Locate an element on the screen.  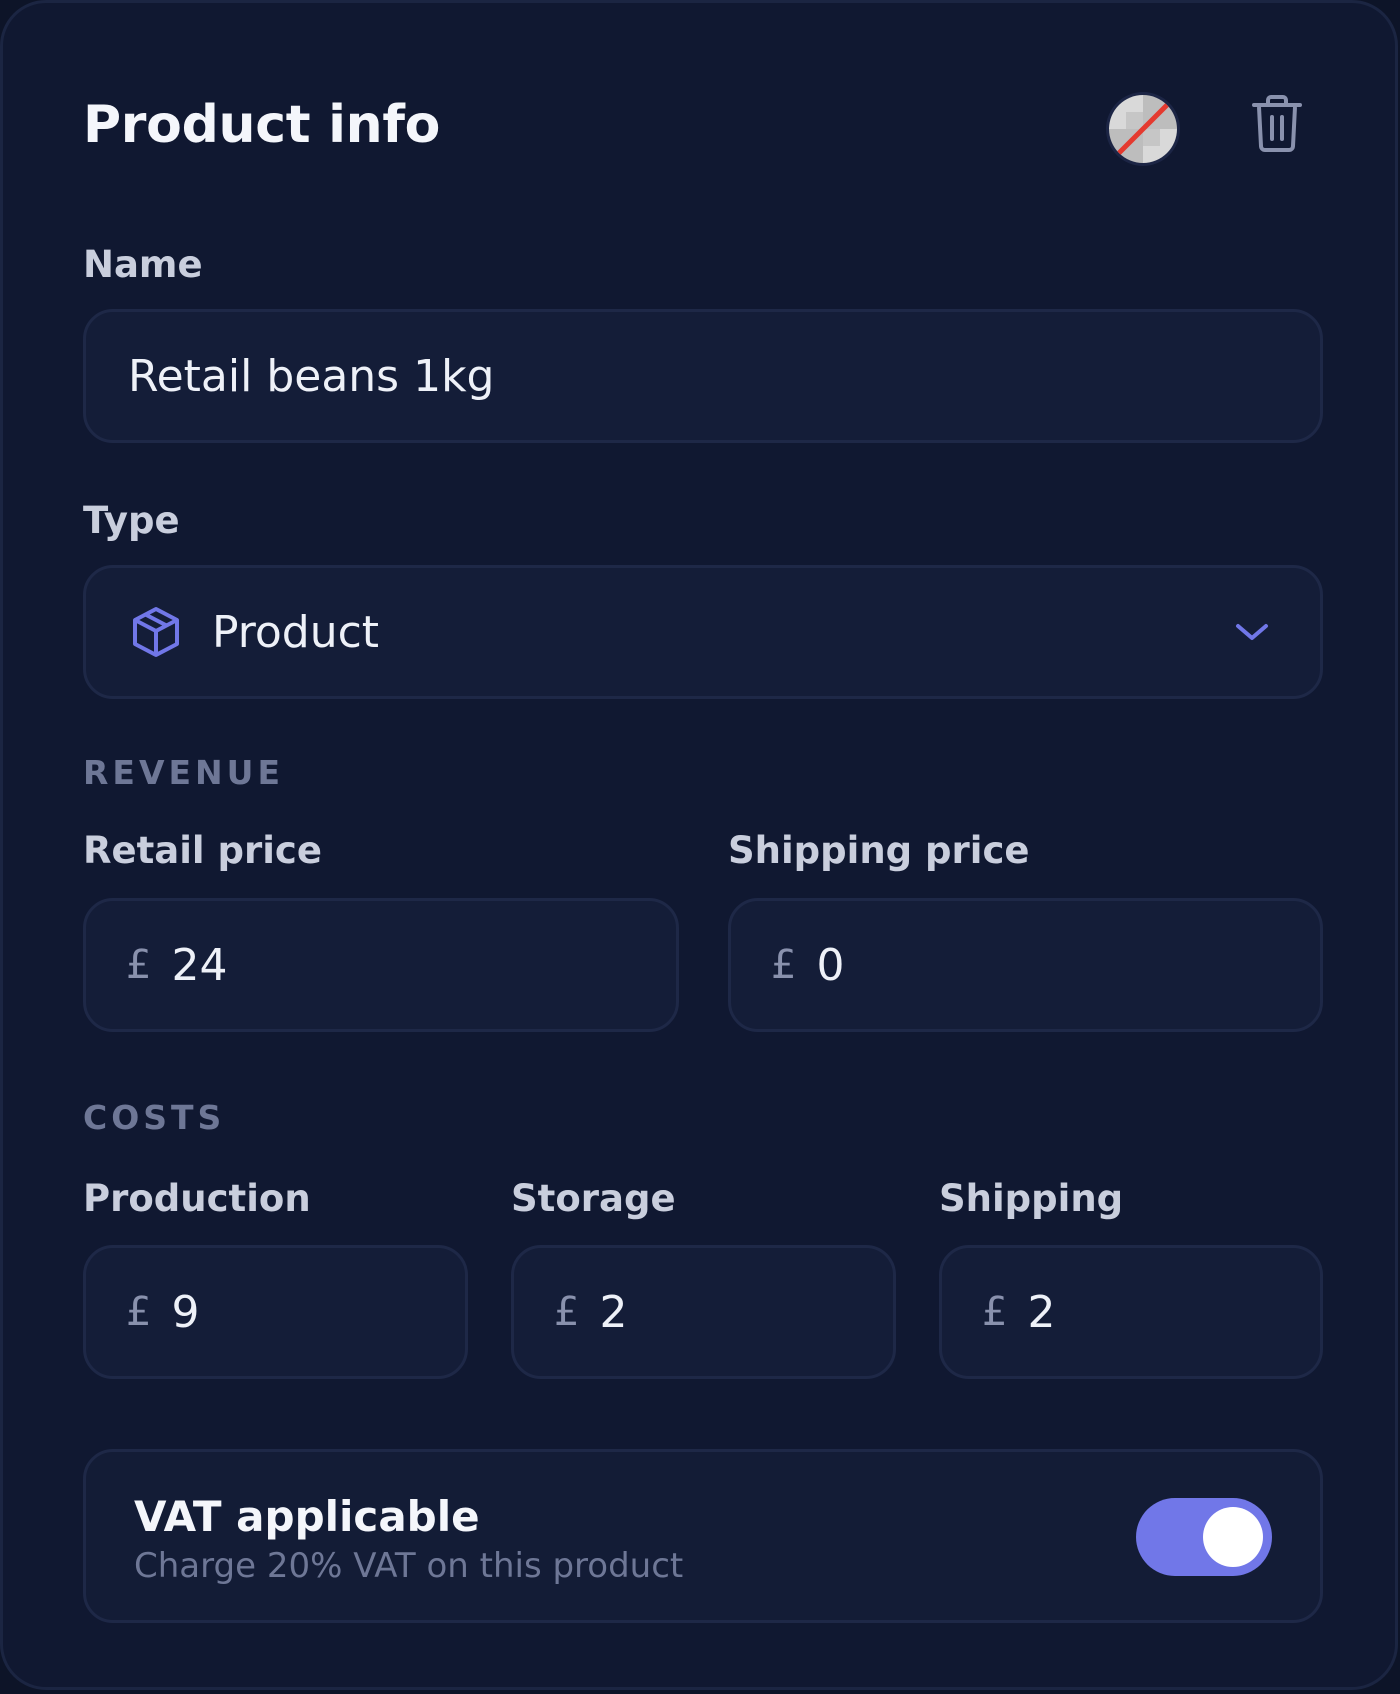
production-cost-value: 9 is located at coordinates (185, 1312).